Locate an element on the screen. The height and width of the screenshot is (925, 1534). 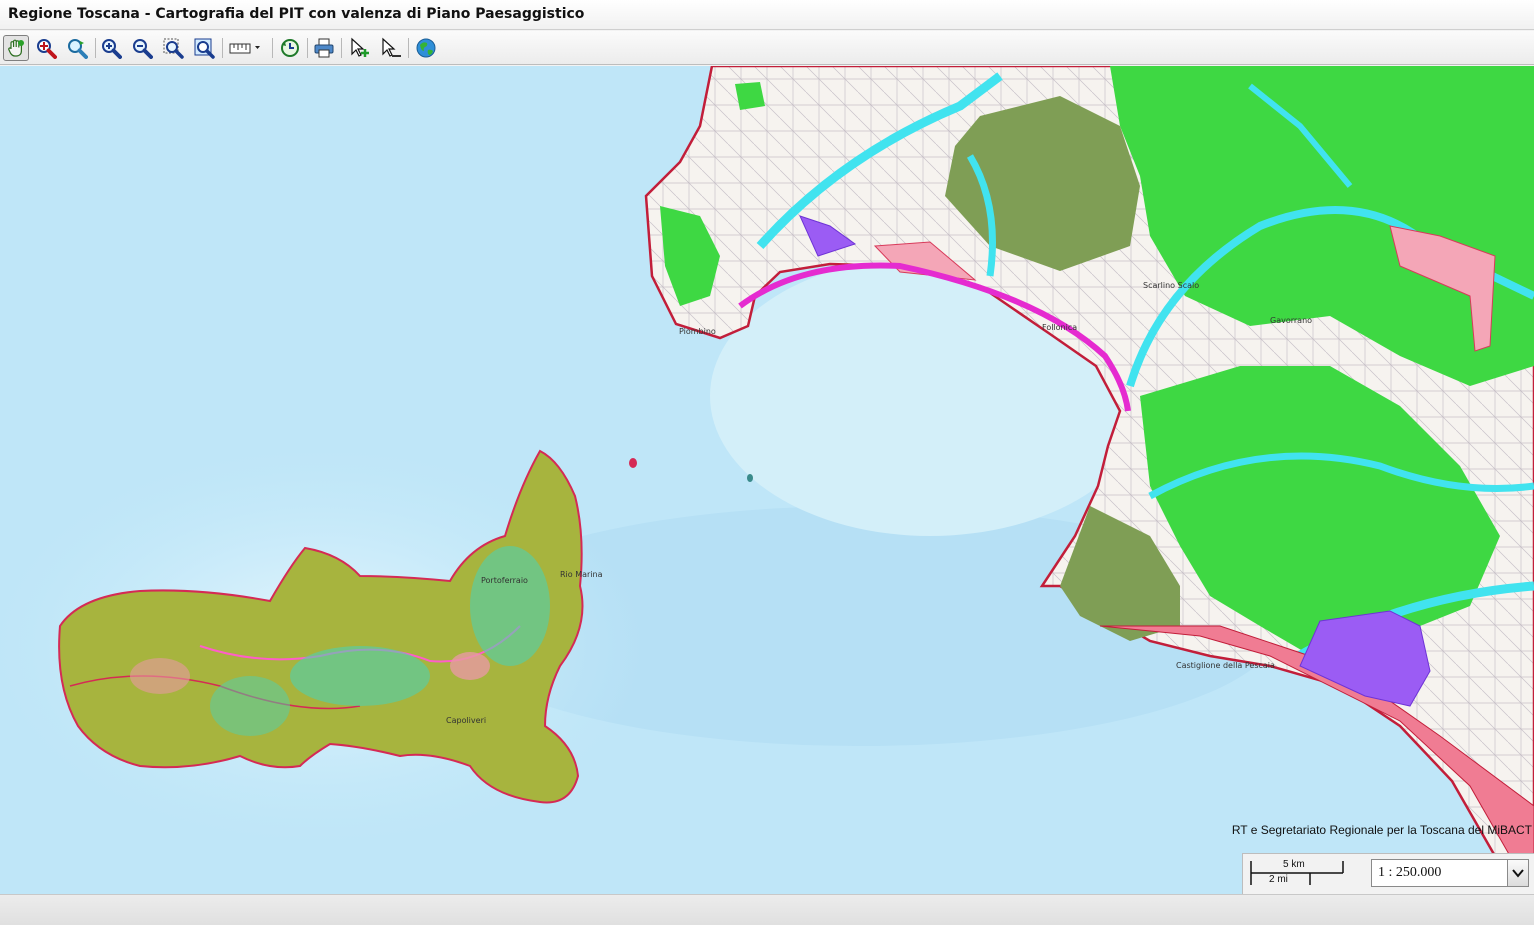
scalebar-km-label: 5 km is located at coordinates (1294, 864).